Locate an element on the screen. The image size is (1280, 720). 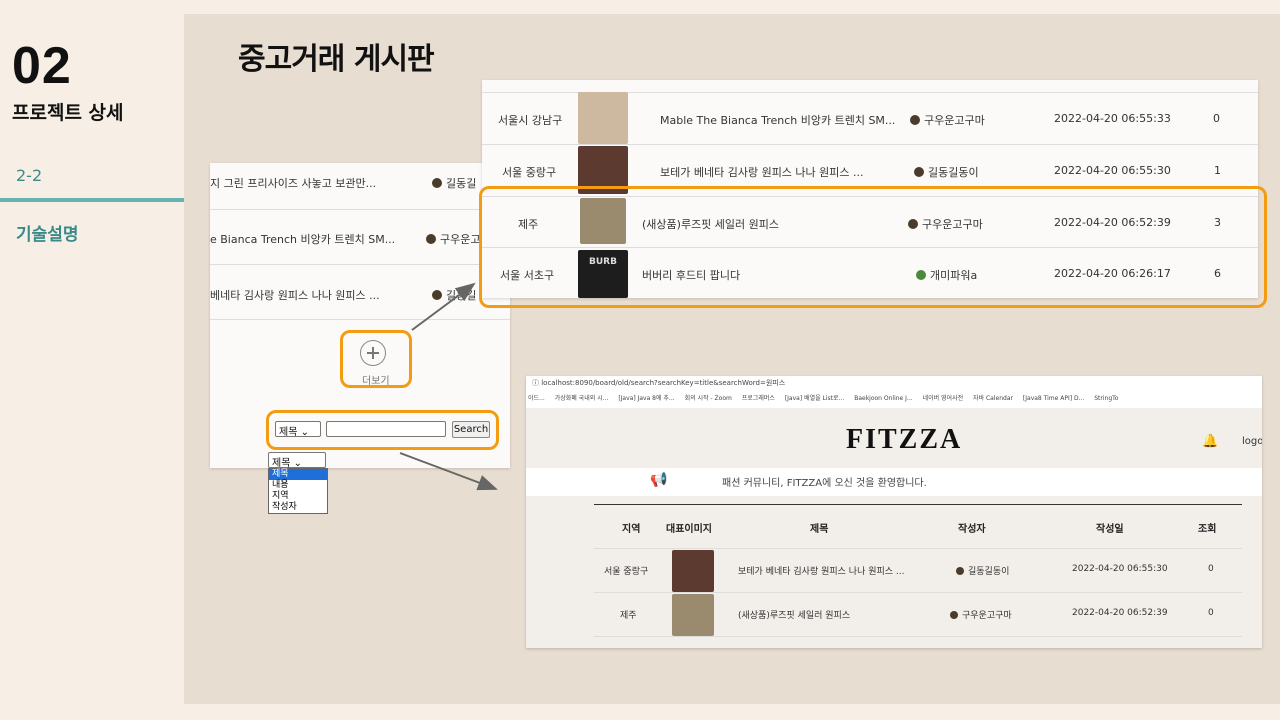
option-author: 작성자 is located at coordinates (298, 507).